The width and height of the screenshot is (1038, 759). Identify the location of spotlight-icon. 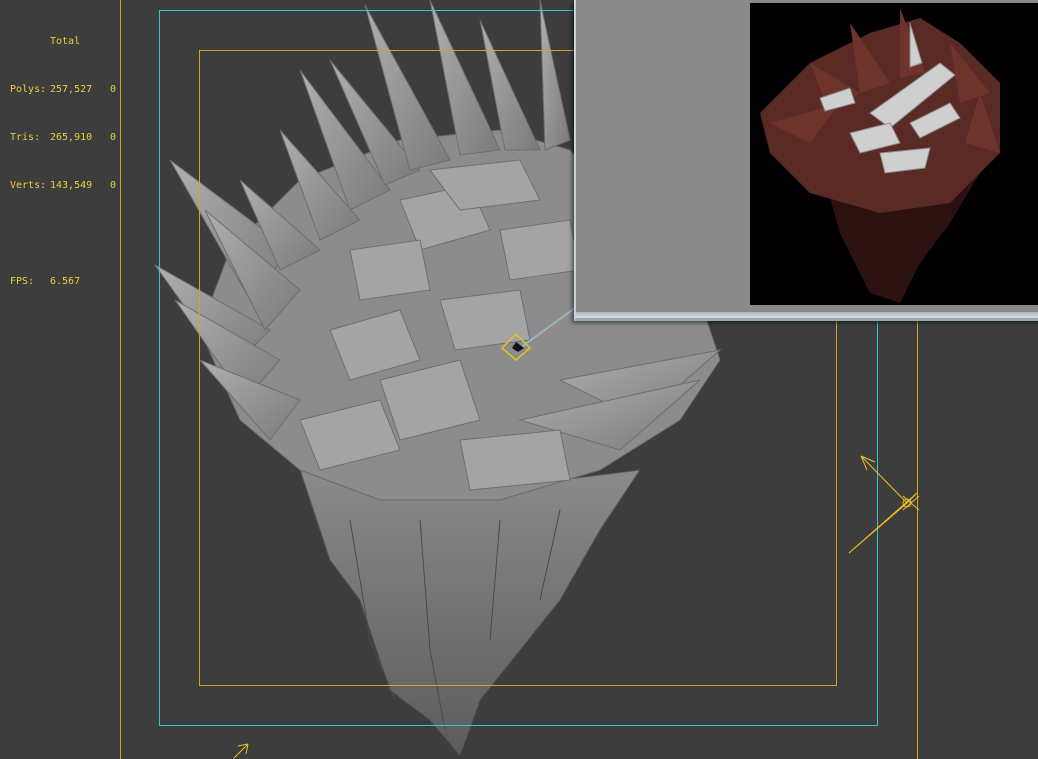
(885, 503).